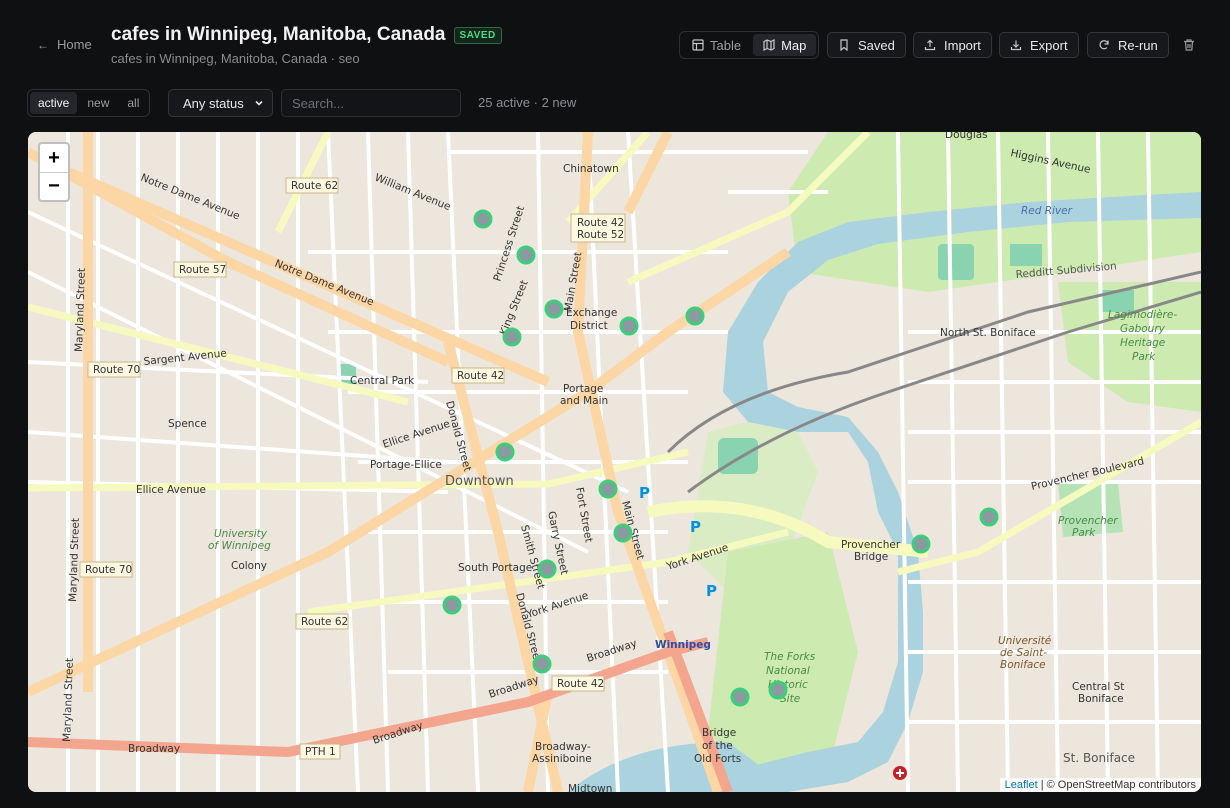  Describe the element at coordinates (314, 186) in the screenshot. I see `shield-route62: Route 62` at that location.